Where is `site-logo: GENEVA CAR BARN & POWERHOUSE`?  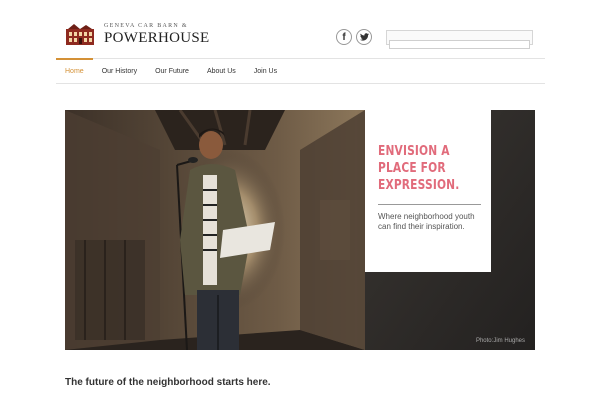
site-logo: GENEVA CAR BARN & POWERHOUSE is located at coordinates (137, 34).